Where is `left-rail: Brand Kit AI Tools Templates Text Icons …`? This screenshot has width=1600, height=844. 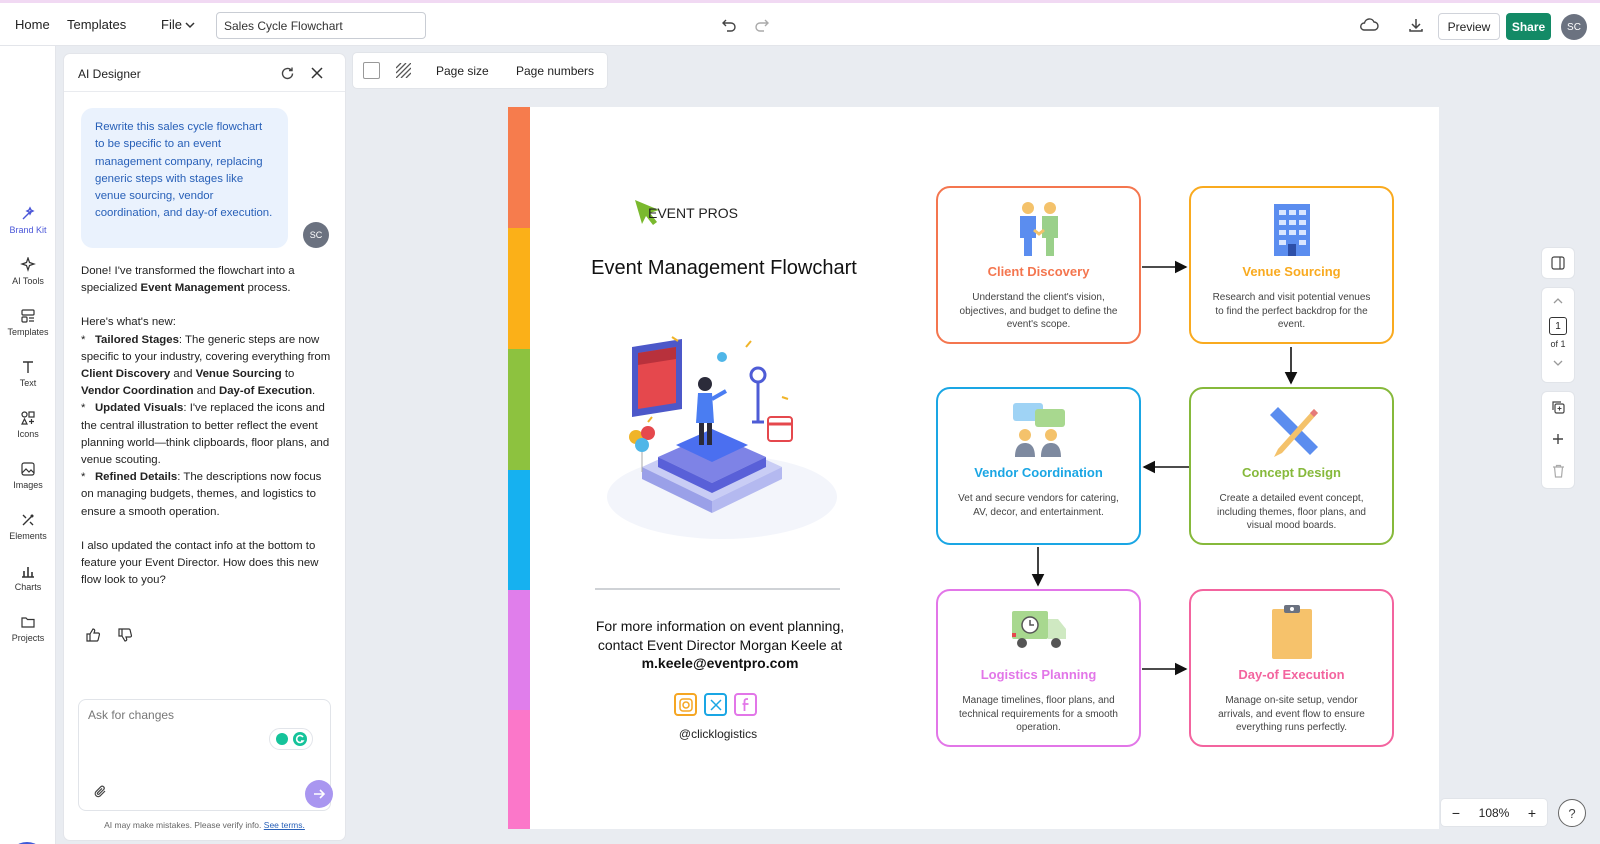 left-rail: Brand Kit AI Tools Templates Text Icons … is located at coordinates (28, 445).